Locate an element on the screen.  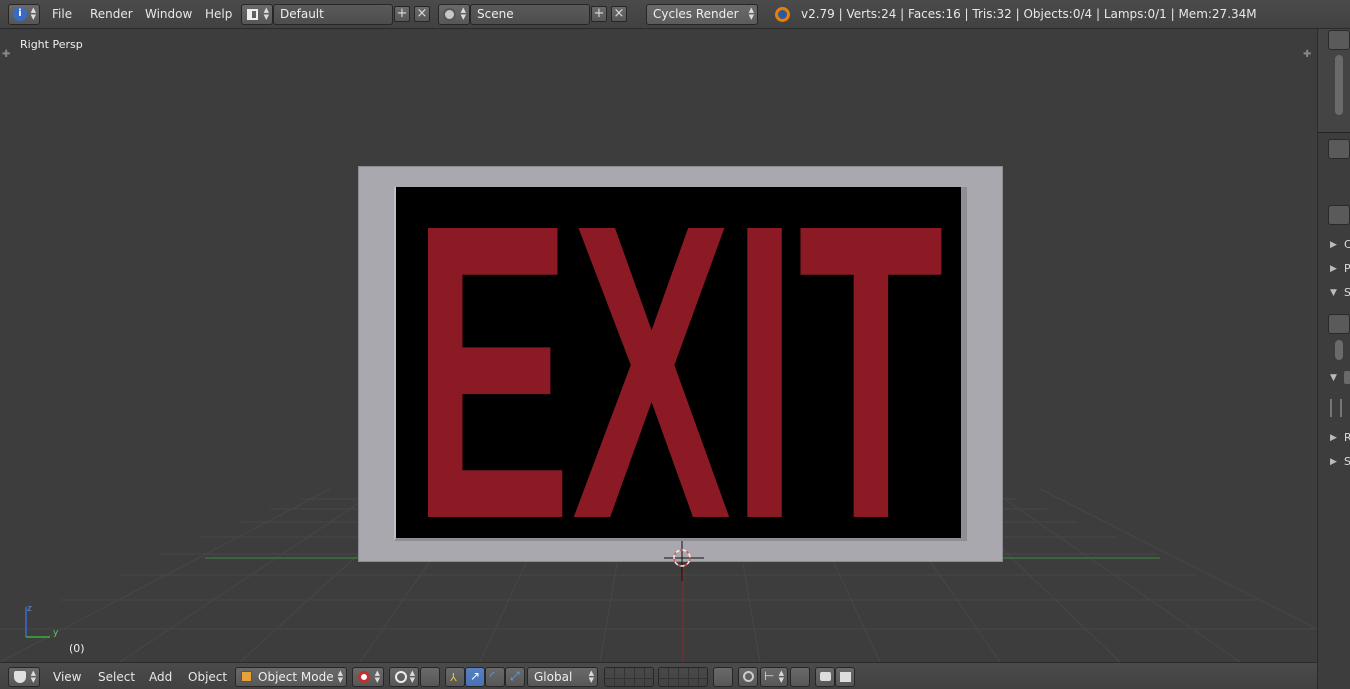
3d-view-icon is located at coordinates (20, 677).